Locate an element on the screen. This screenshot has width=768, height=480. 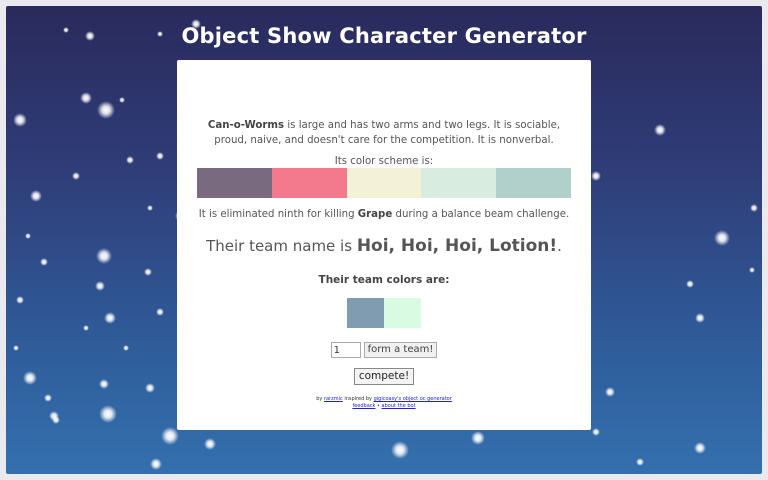
compete-row: compete! is located at coordinates (384, 376).